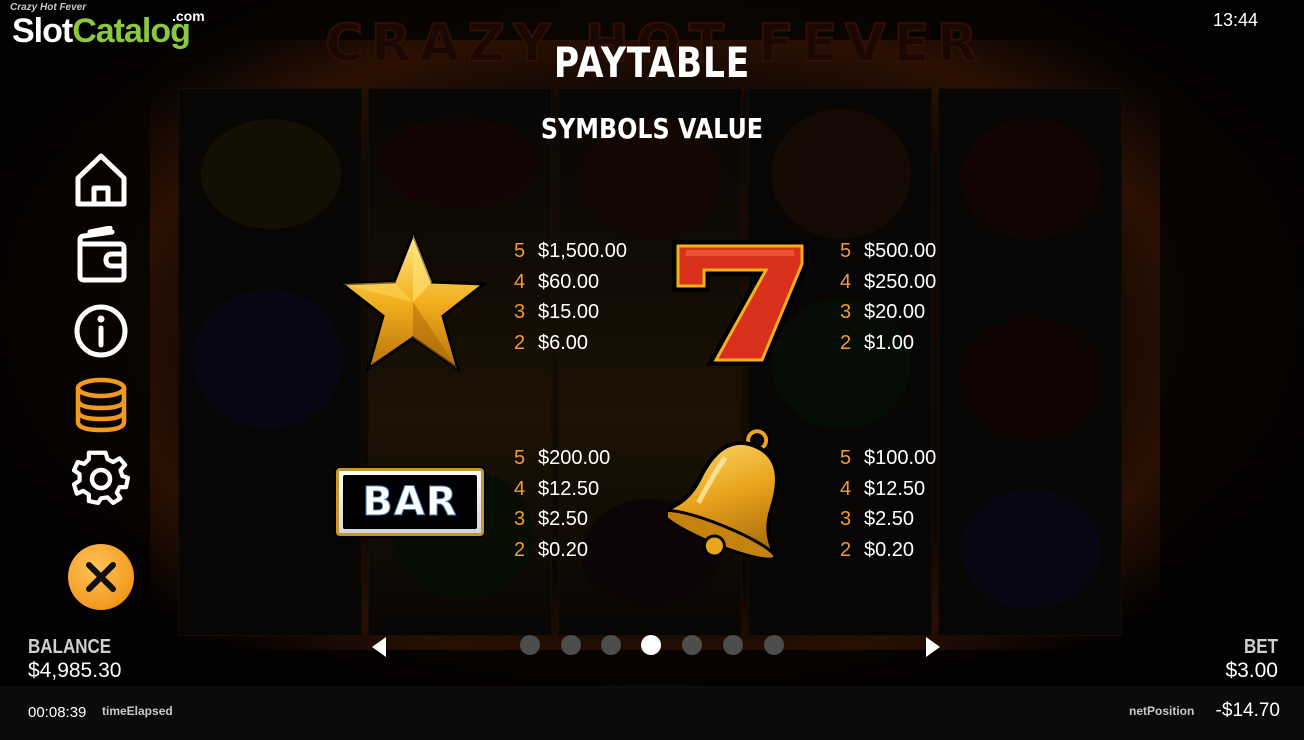 This screenshot has height=740, width=1304. What do you see at coordinates (413, 301) in the screenshot?
I see `star-symbol-icon` at bounding box center [413, 301].